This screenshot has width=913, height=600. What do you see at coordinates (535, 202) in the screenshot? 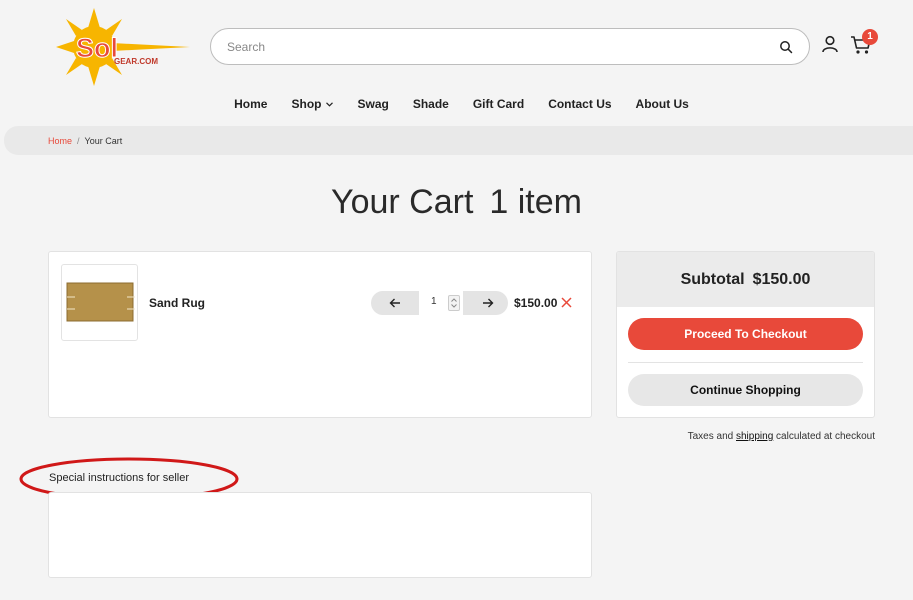
I see `cart-item-count: 1 item` at bounding box center [535, 202].